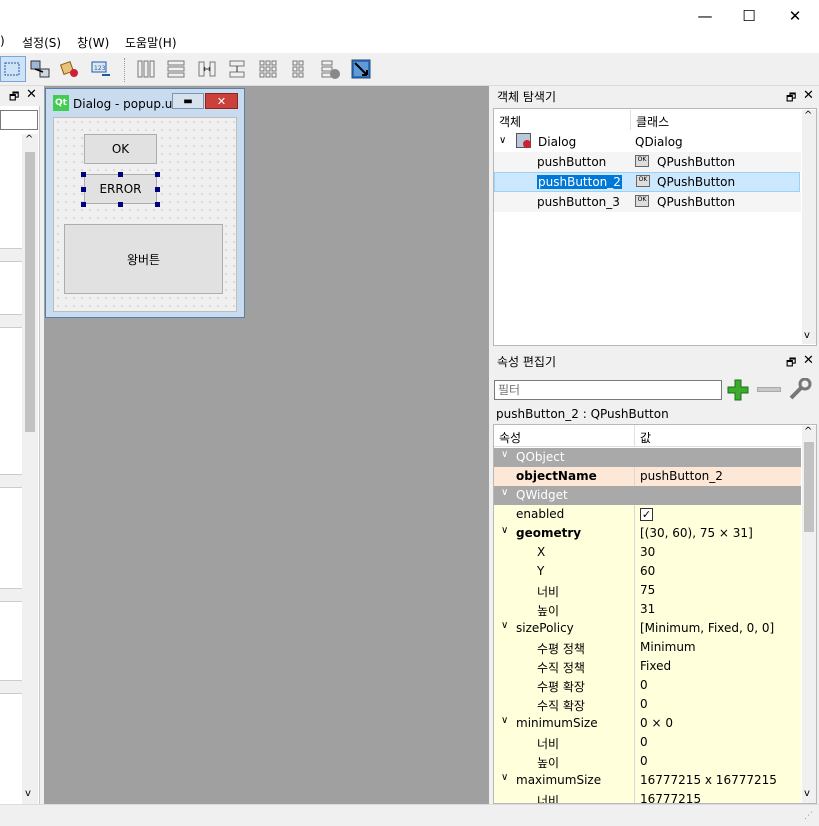 The height and width of the screenshot is (826, 819). I want to click on property-row: 수직 확장 0, so click(647, 704).